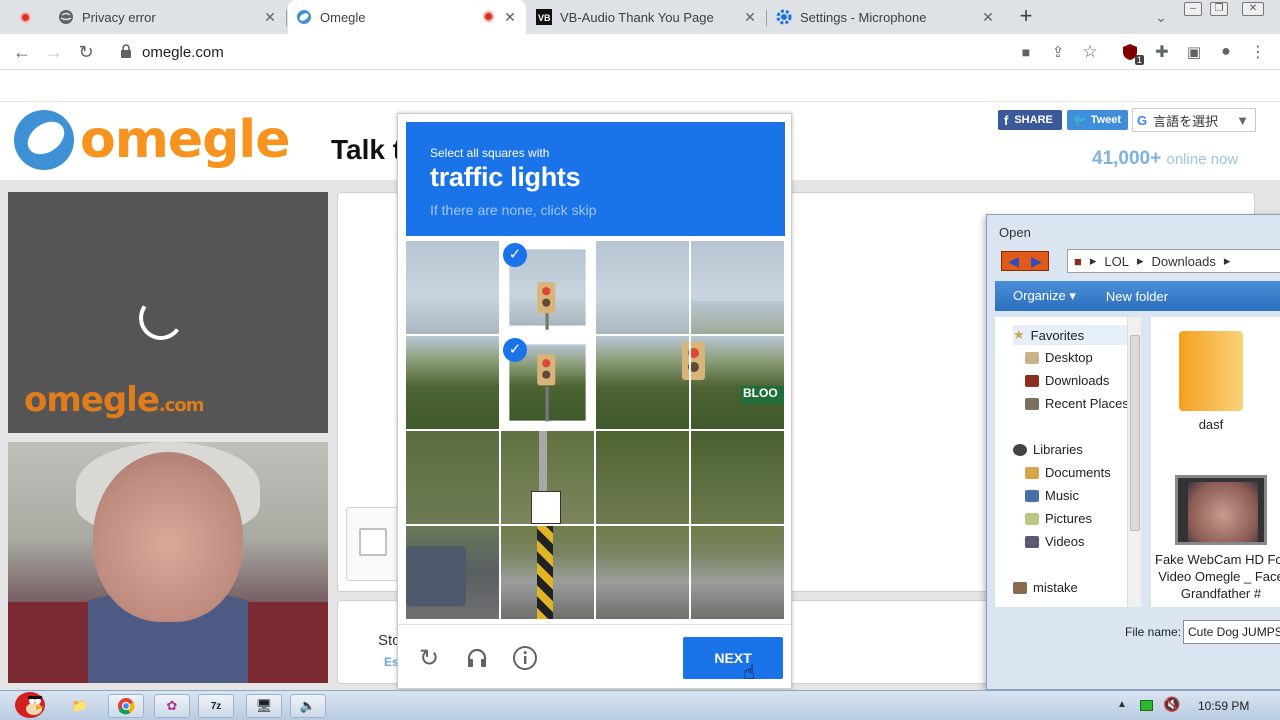 This screenshot has height=720, width=1280. What do you see at coordinates (1039, 295) in the screenshot?
I see `organize-label: Organize` at bounding box center [1039, 295].